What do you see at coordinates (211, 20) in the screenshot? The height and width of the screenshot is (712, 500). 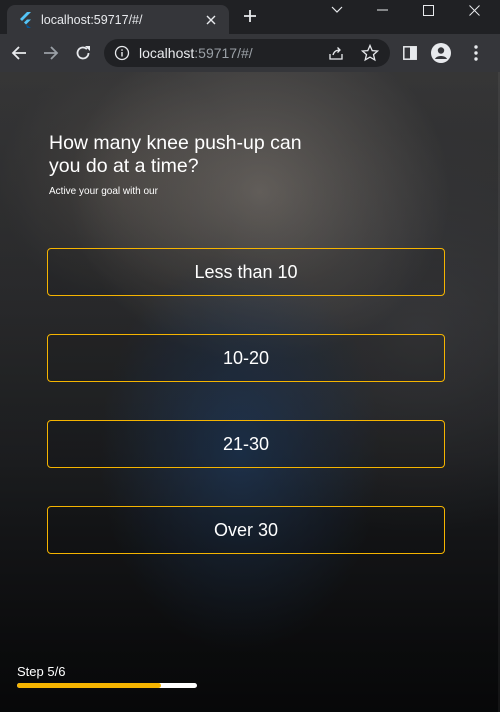 I see `close-tab-icon` at bounding box center [211, 20].